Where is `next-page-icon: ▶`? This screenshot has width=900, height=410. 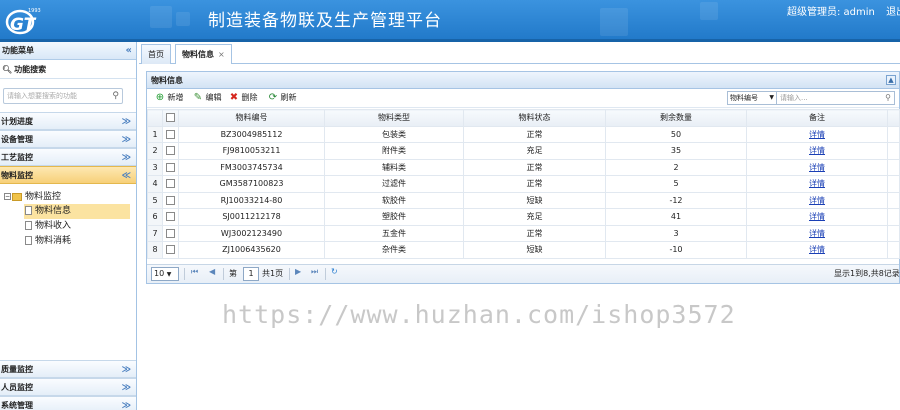 next-page-icon: ▶ is located at coordinates (298, 271).